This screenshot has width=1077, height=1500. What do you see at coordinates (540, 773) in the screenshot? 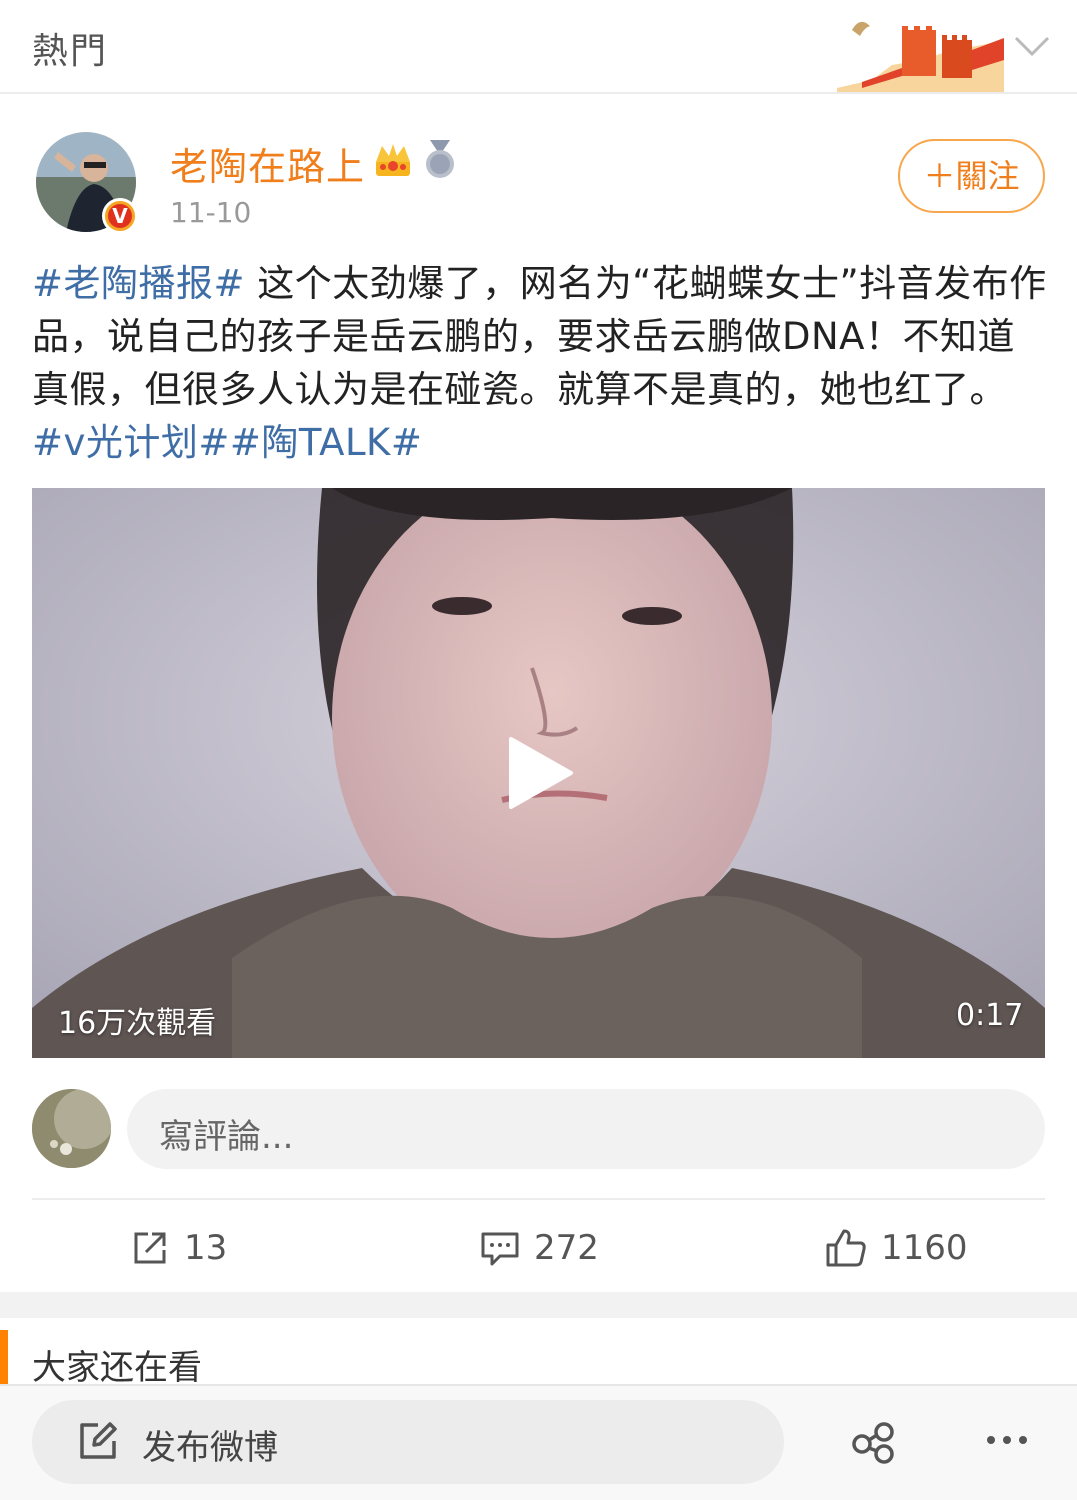
I see `play-icon` at bounding box center [540, 773].